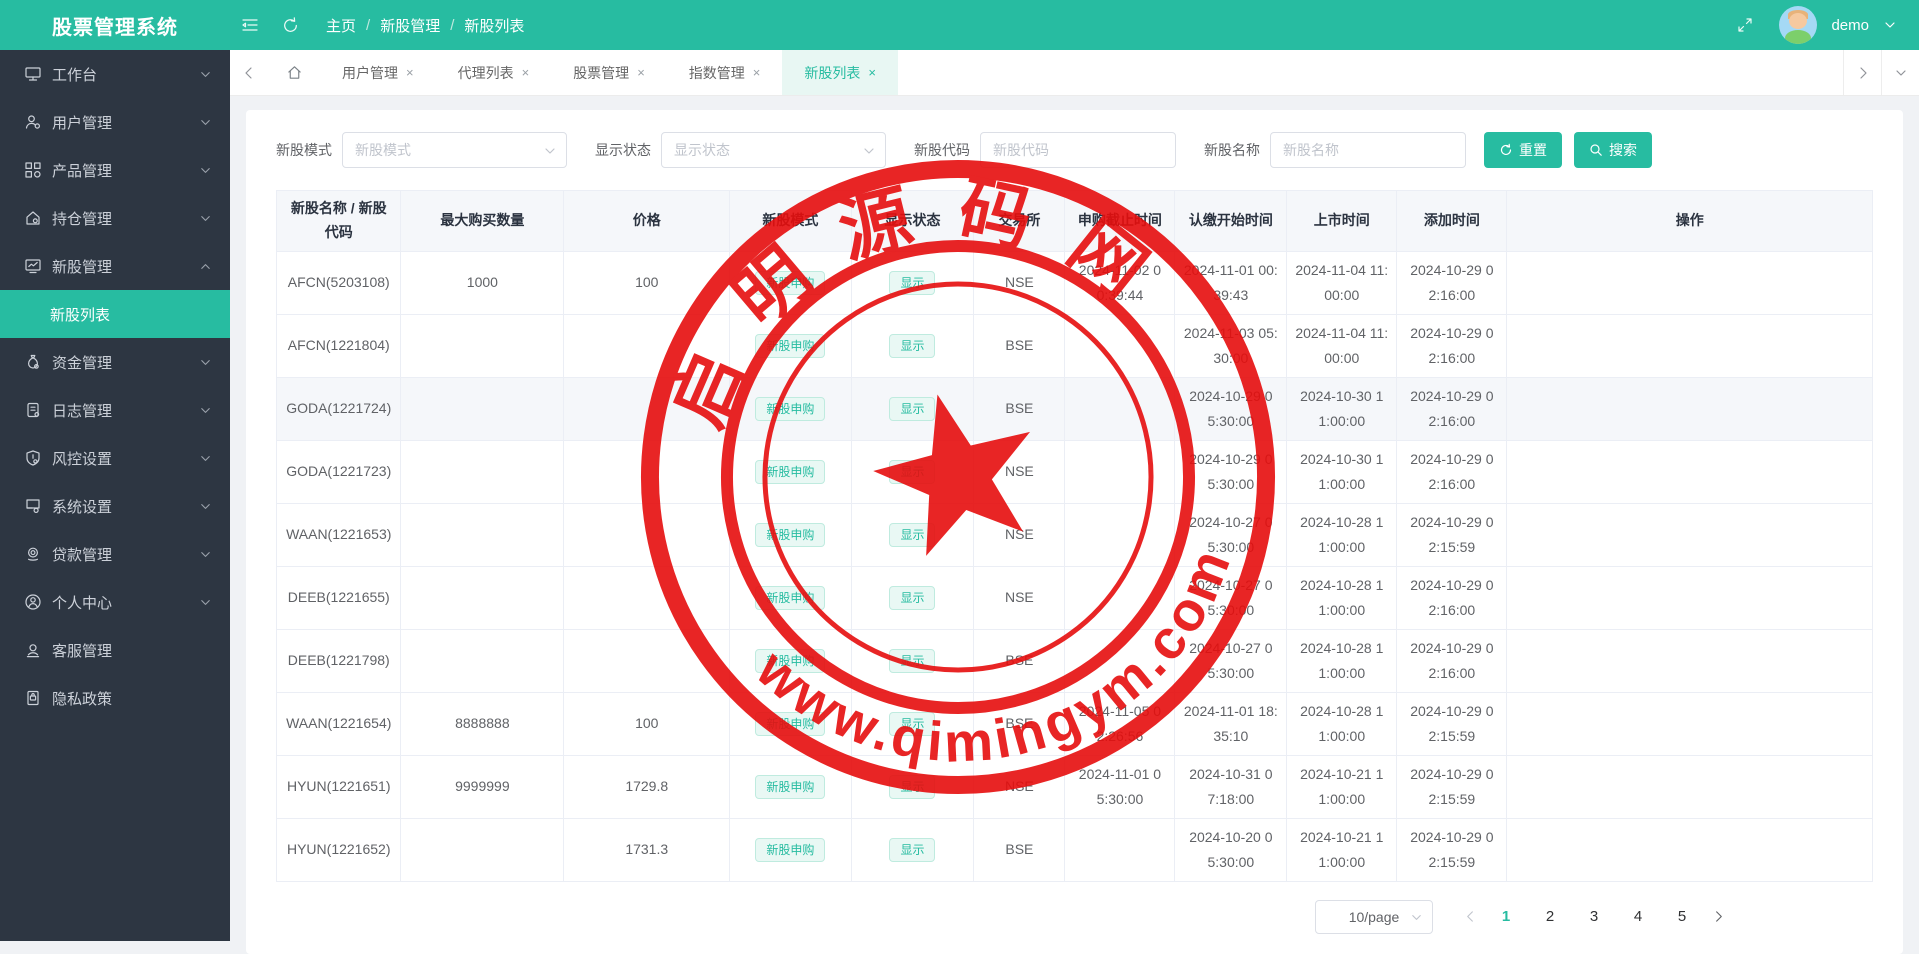 The height and width of the screenshot is (954, 1919). I want to click on tab-label: 指数管理, so click(717, 73).